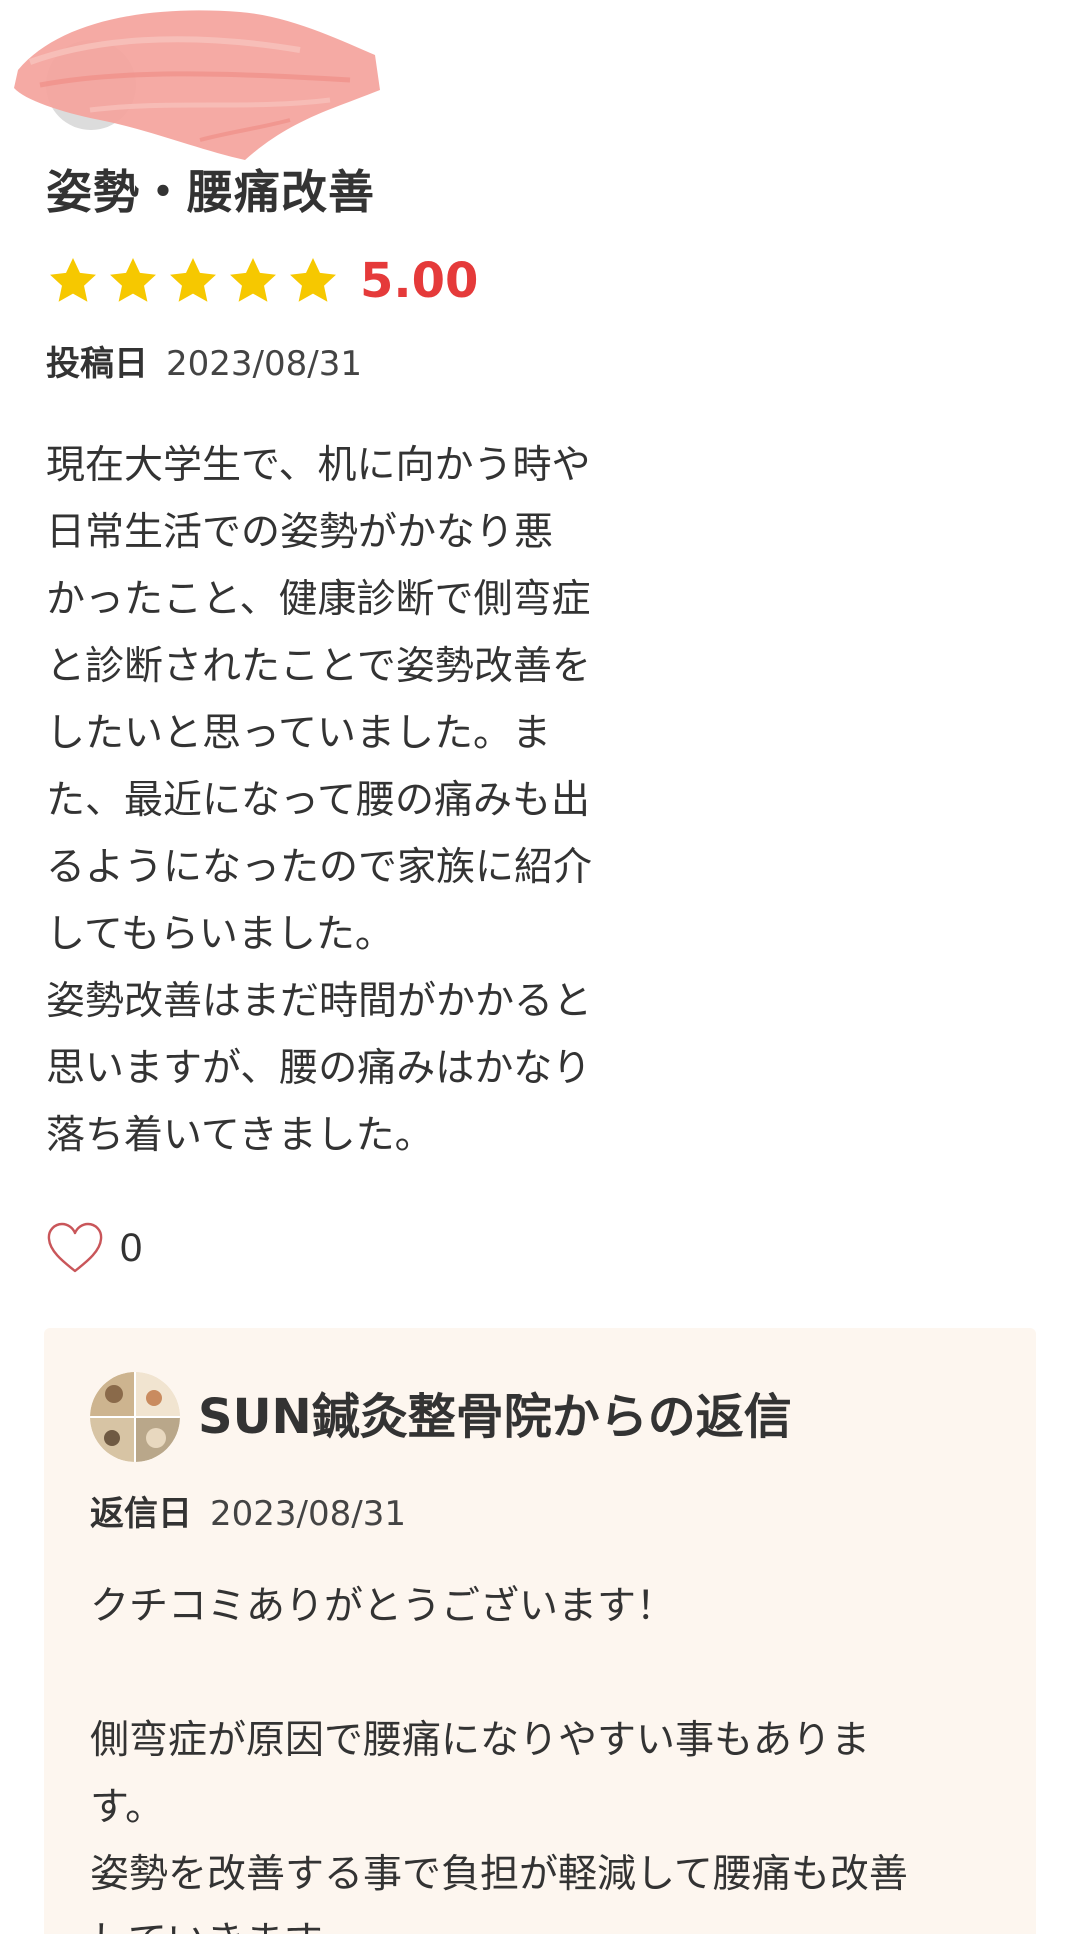 This screenshot has width=1080, height=1934. I want to click on star-rating, so click(193, 281).